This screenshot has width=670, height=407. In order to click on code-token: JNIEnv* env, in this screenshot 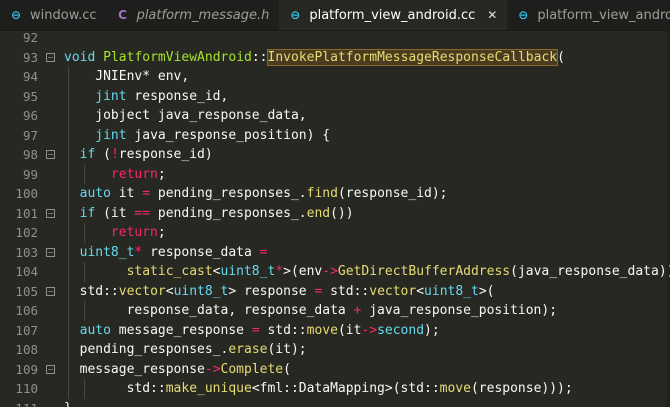, I will do `click(134, 76)`.